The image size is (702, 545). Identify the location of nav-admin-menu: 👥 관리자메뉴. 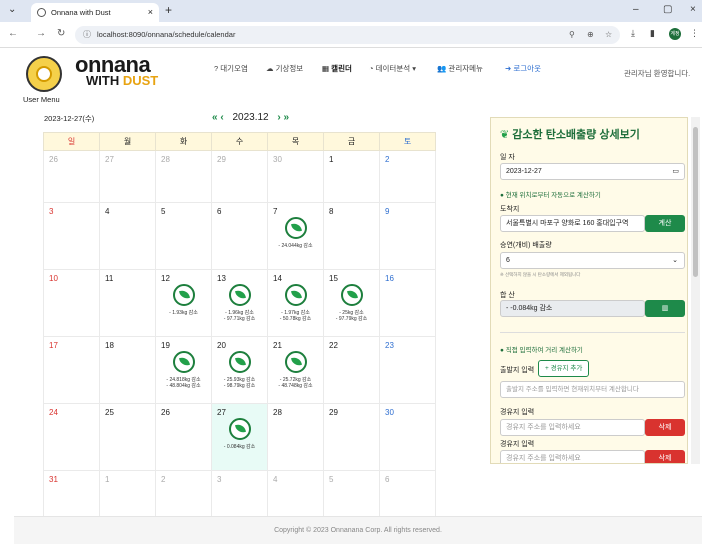
(460, 68).